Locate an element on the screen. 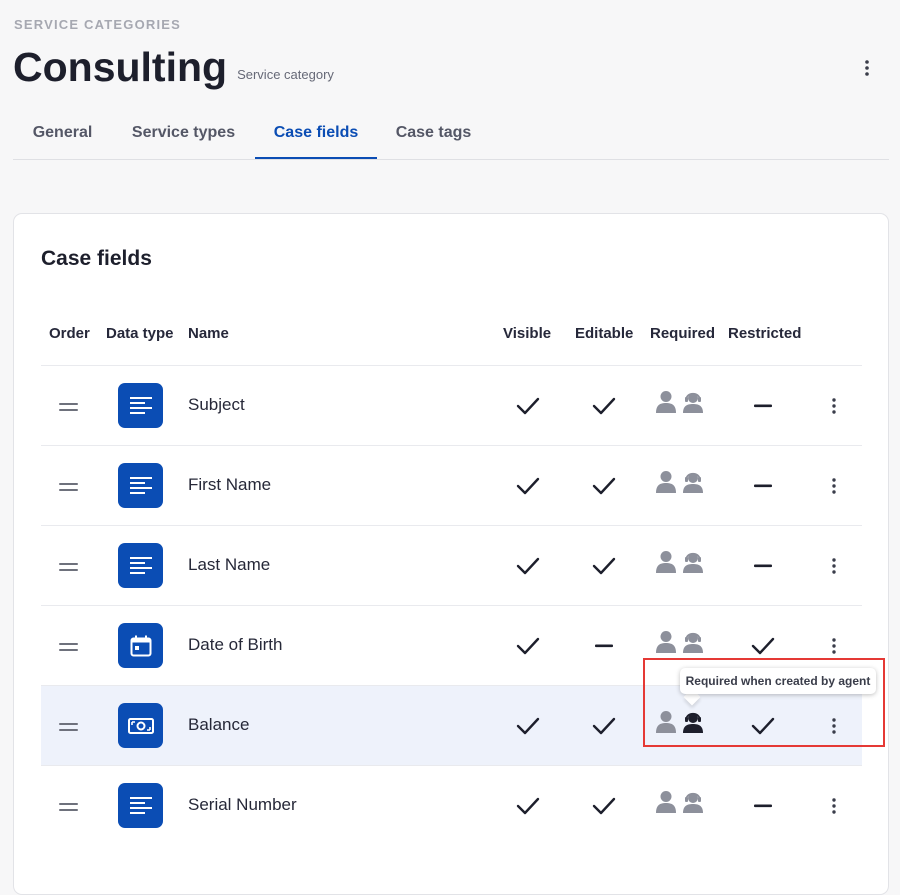  table-row: Subject is located at coordinates (451, 405).